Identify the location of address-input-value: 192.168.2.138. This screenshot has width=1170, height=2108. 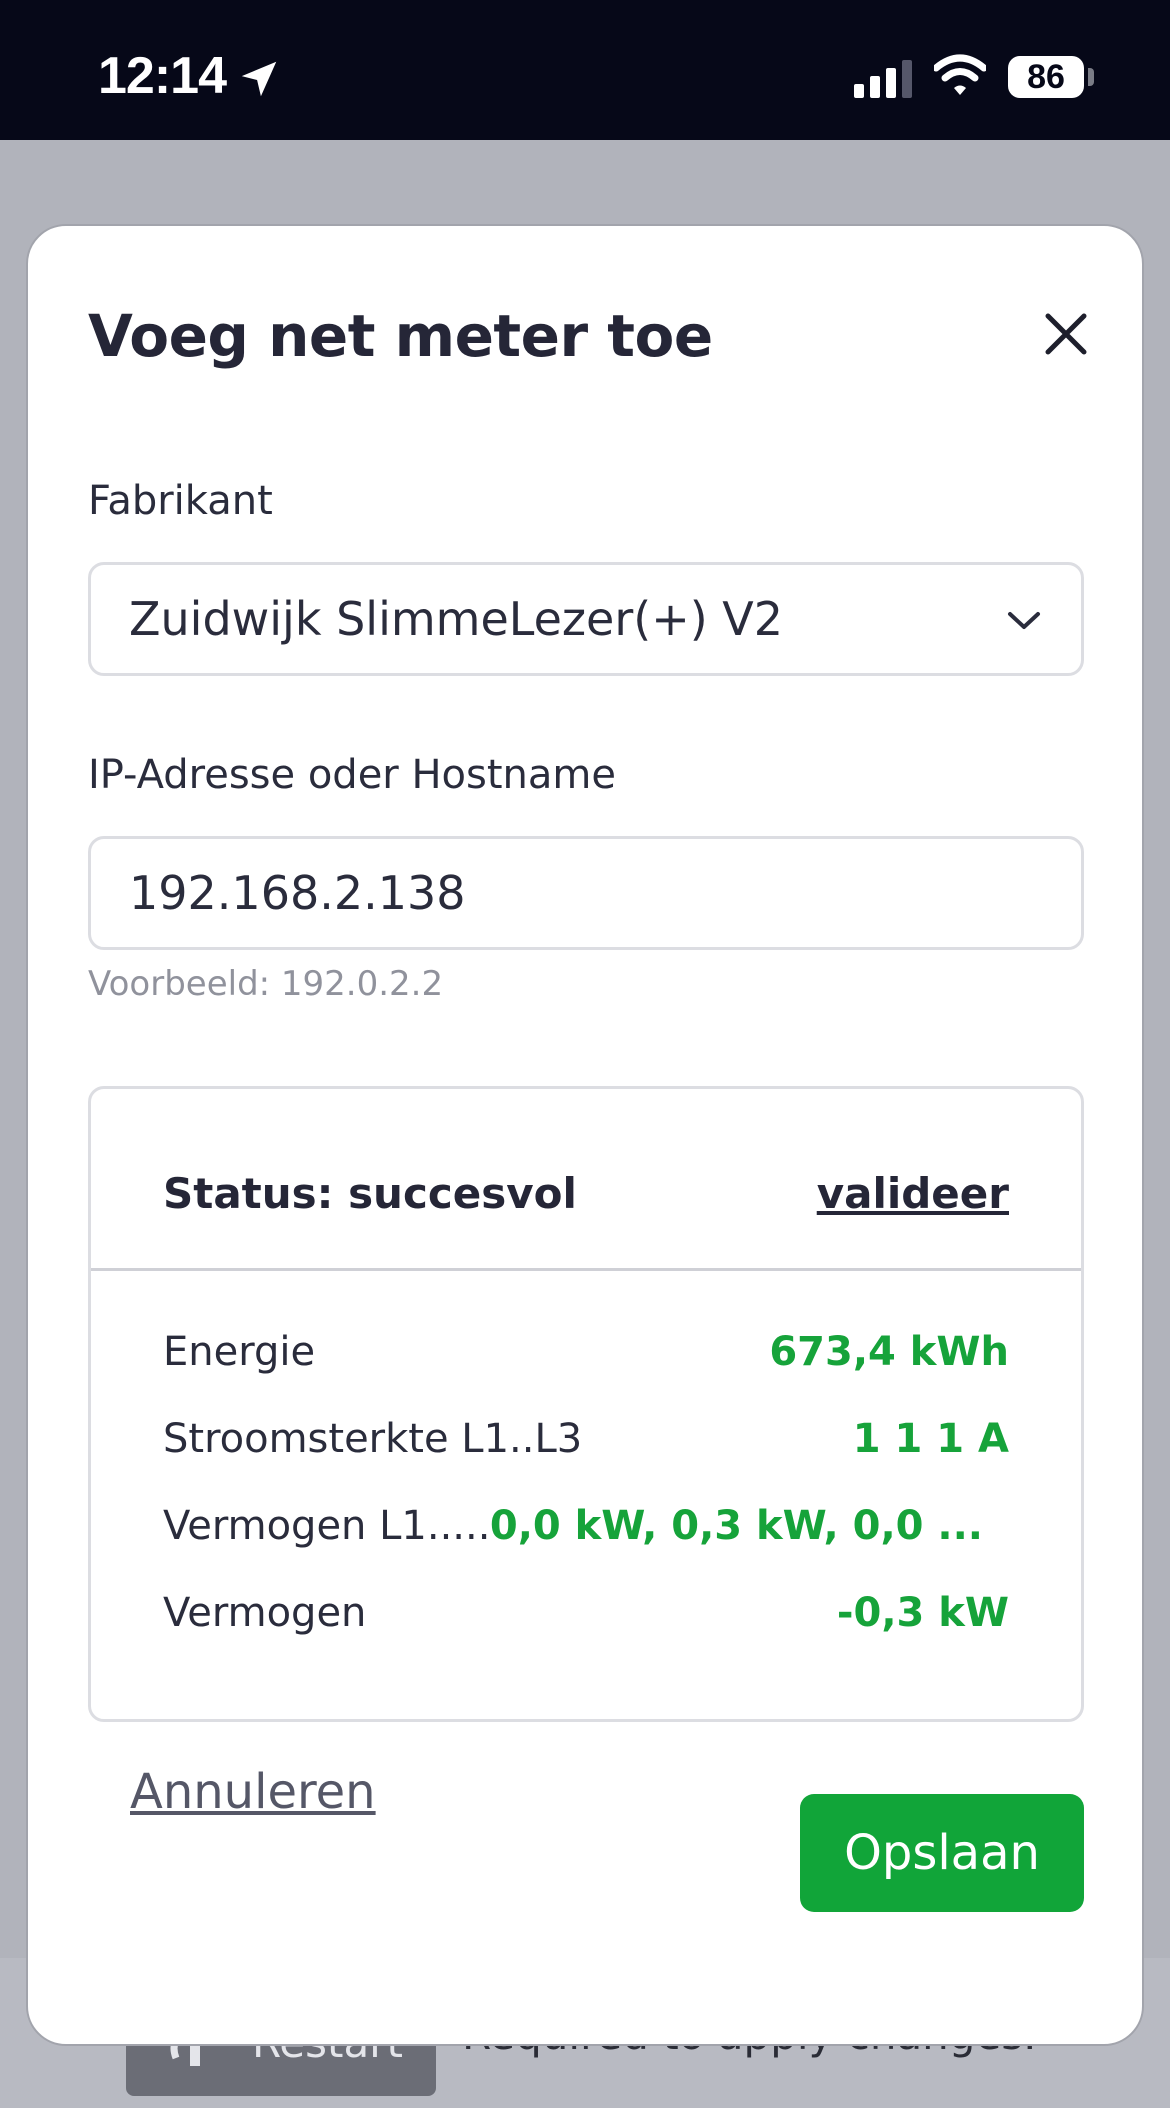
(297, 893).